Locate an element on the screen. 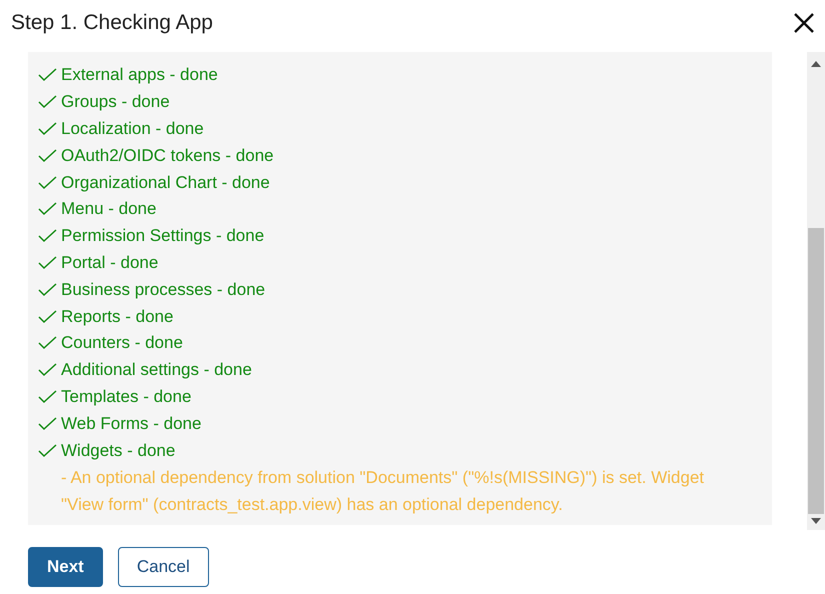 The image size is (825, 594). next-button: Next is located at coordinates (65, 567).